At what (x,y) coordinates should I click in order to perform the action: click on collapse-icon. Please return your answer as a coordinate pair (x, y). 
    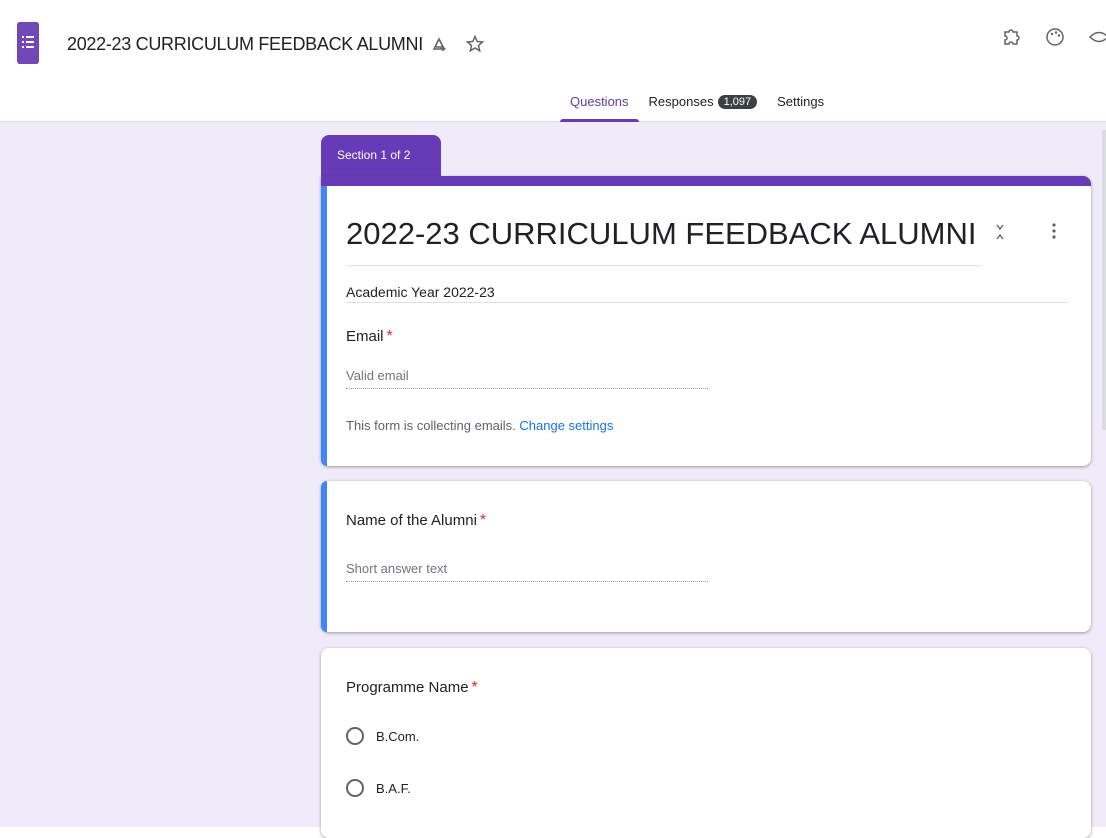
    Looking at the image, I should click on (1000, 232).